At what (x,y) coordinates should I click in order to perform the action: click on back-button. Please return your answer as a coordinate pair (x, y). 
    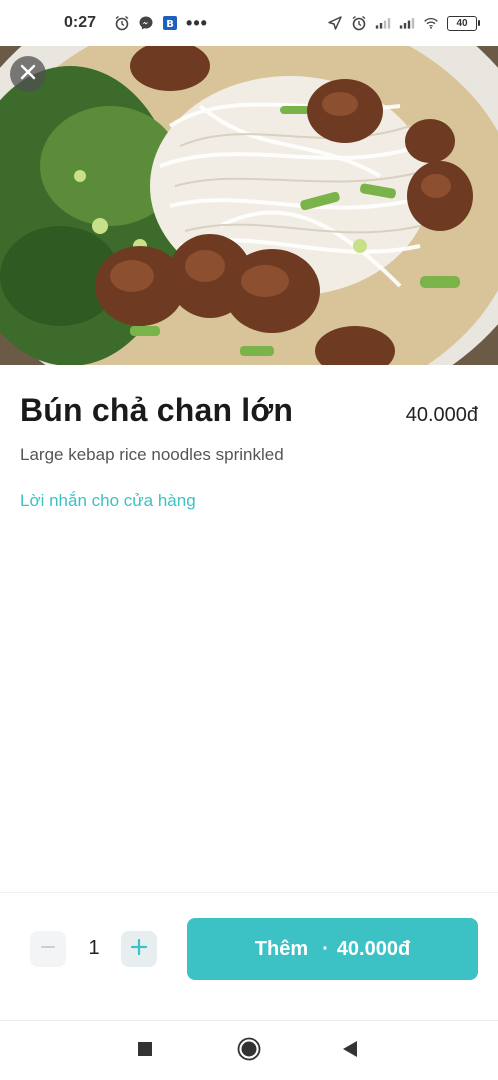
    Looking at the image, I should click on (350, 1051).